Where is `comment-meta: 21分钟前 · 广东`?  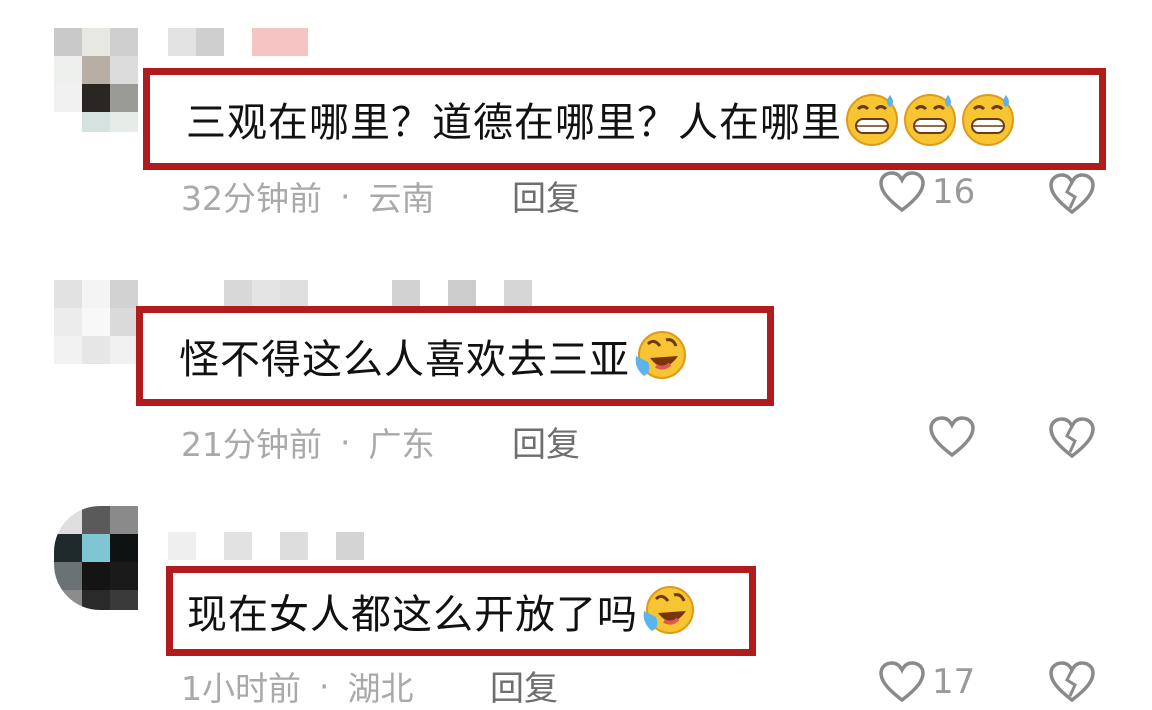 comment-meta: 21分钟前 · 广东 is located at coordinates (308, 442).